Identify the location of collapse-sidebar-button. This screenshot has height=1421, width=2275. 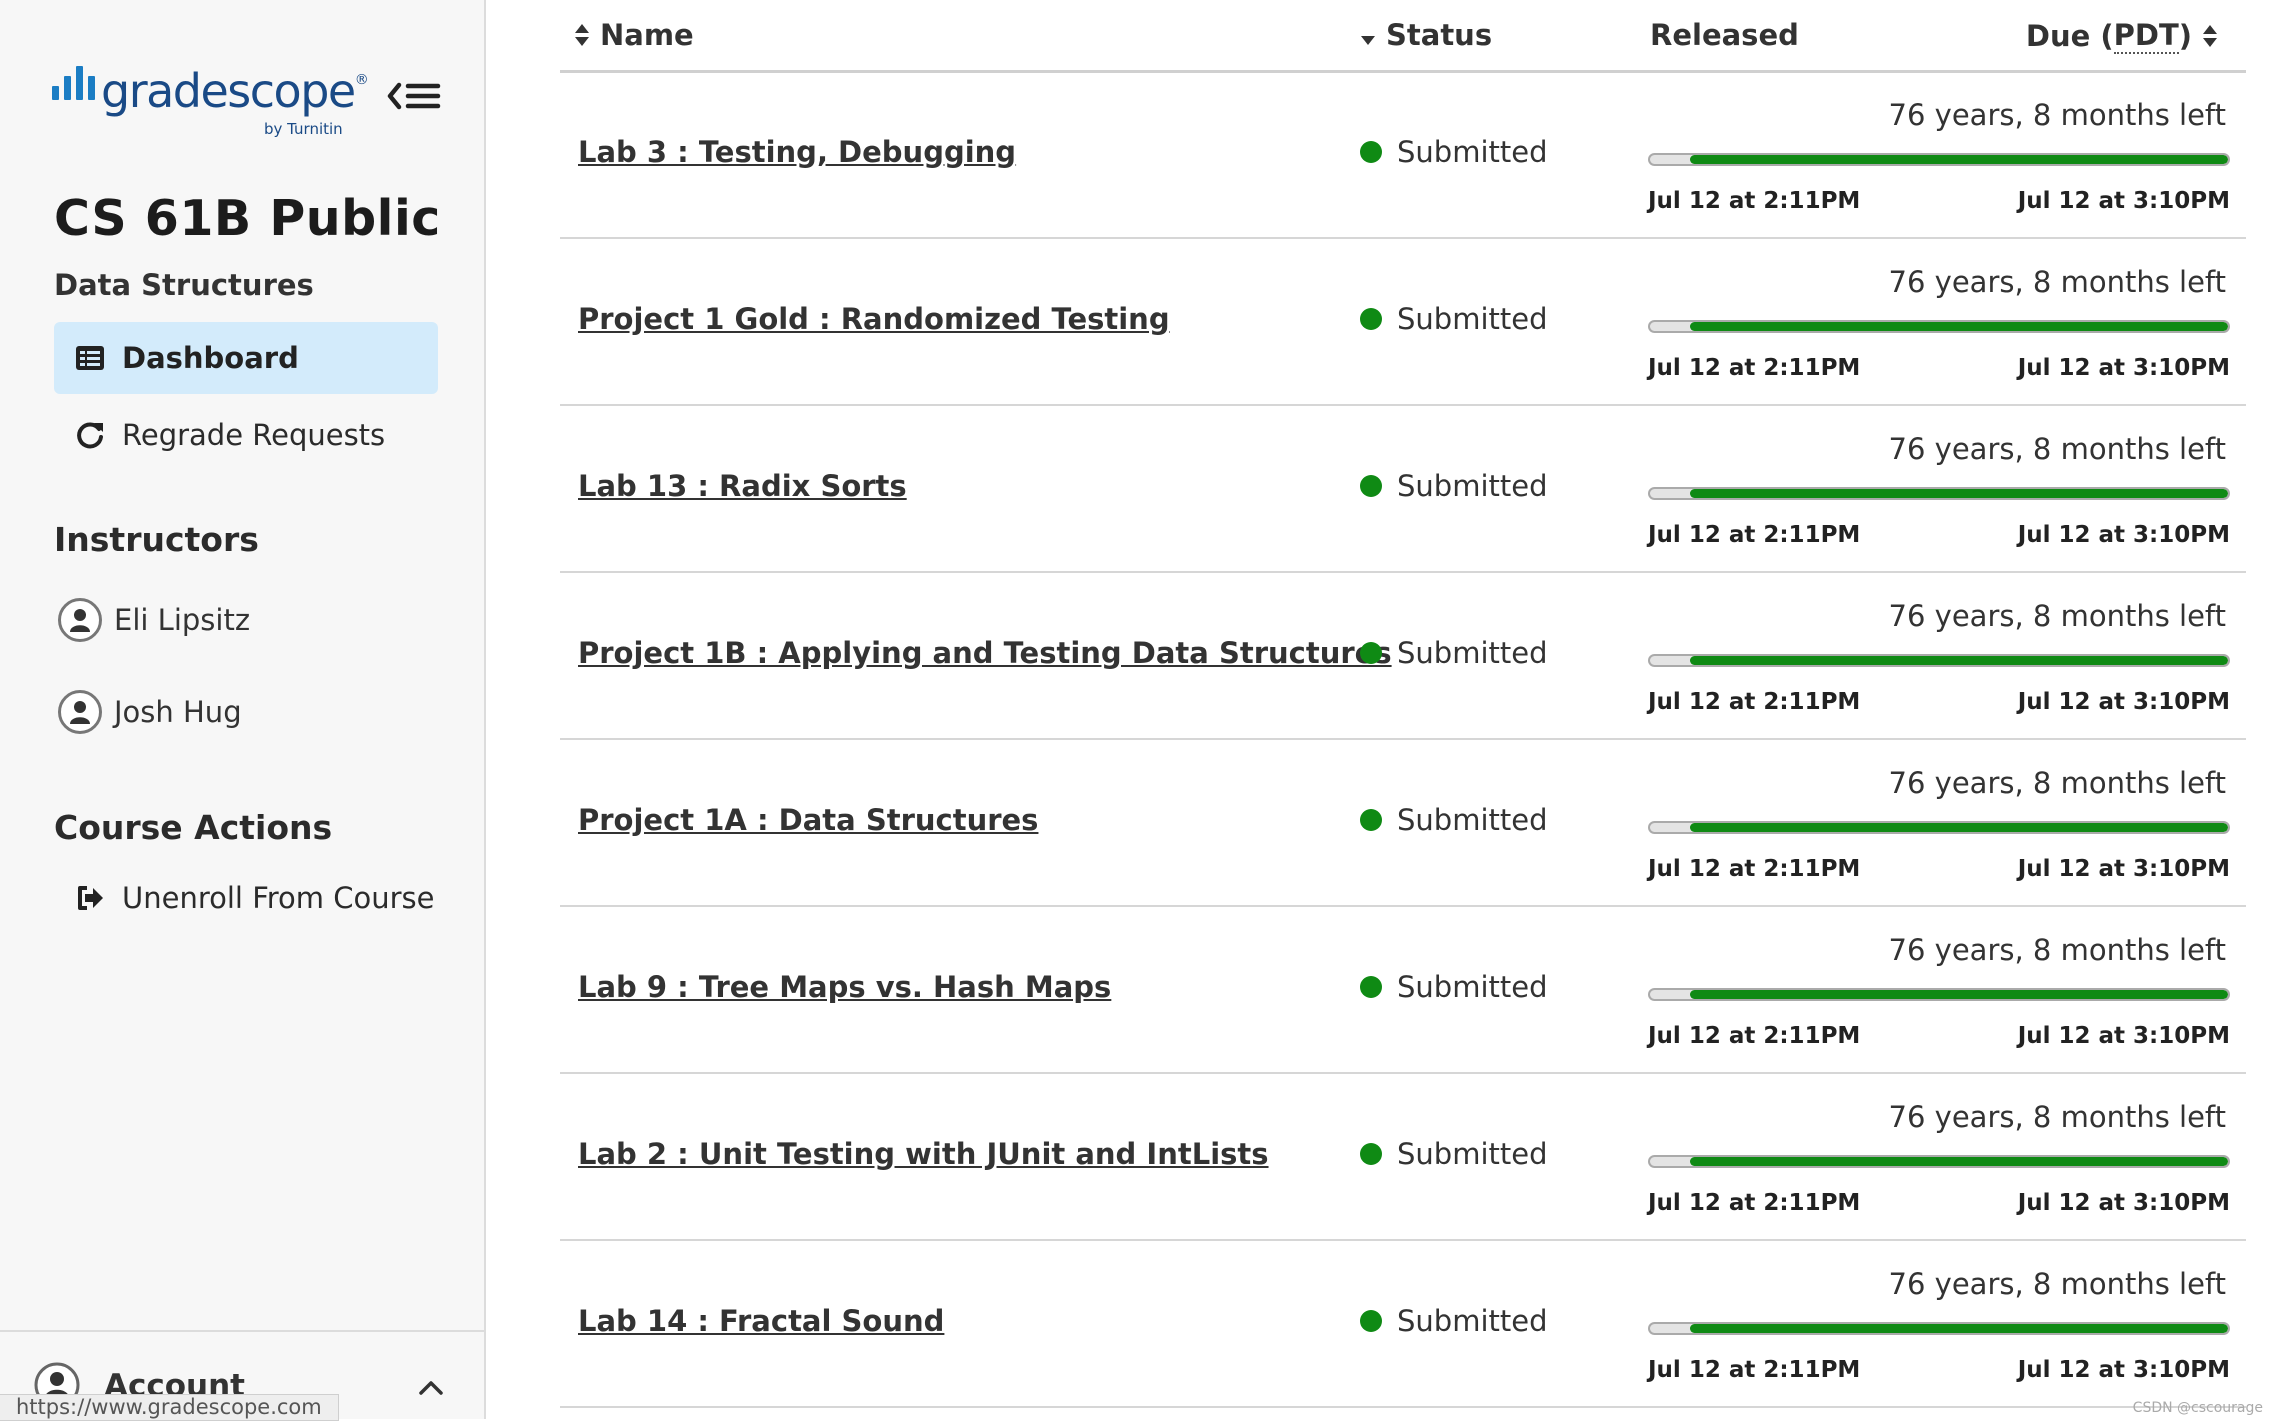
(414, 96).